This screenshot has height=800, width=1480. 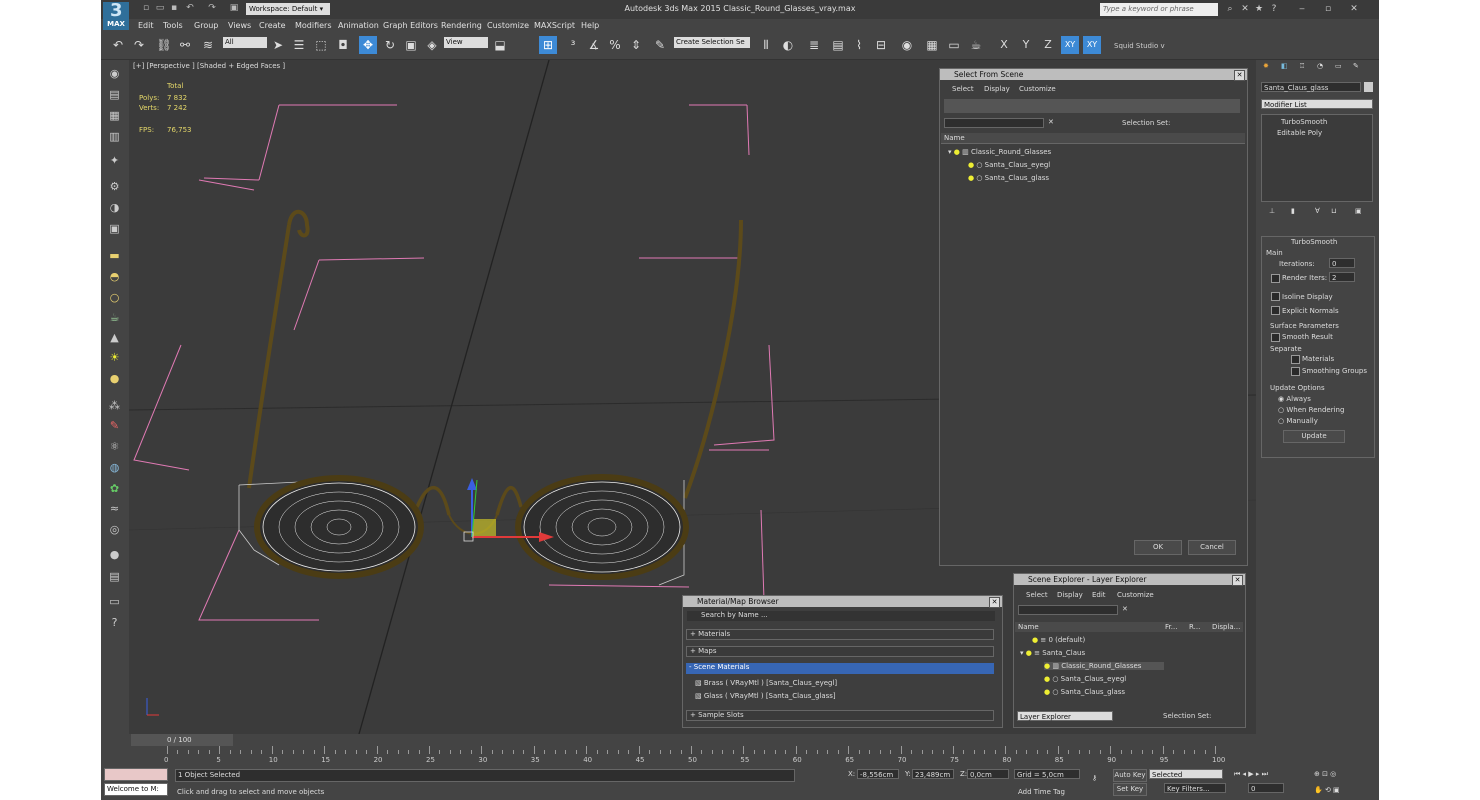 I want to click on manually-radio: ○ Manually, so click(x=1298, y=421).